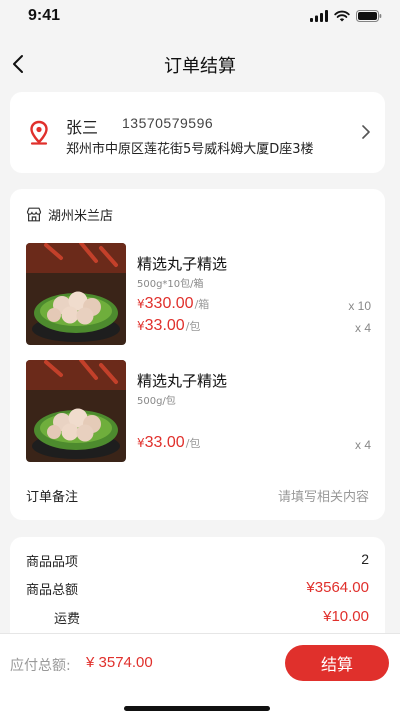 The width and height of the screenshot is (400, 716). What do you see at coordinates (202, 304) in the screenshot?
I see `price-unit: /箱` at bounding box center [202, 304].